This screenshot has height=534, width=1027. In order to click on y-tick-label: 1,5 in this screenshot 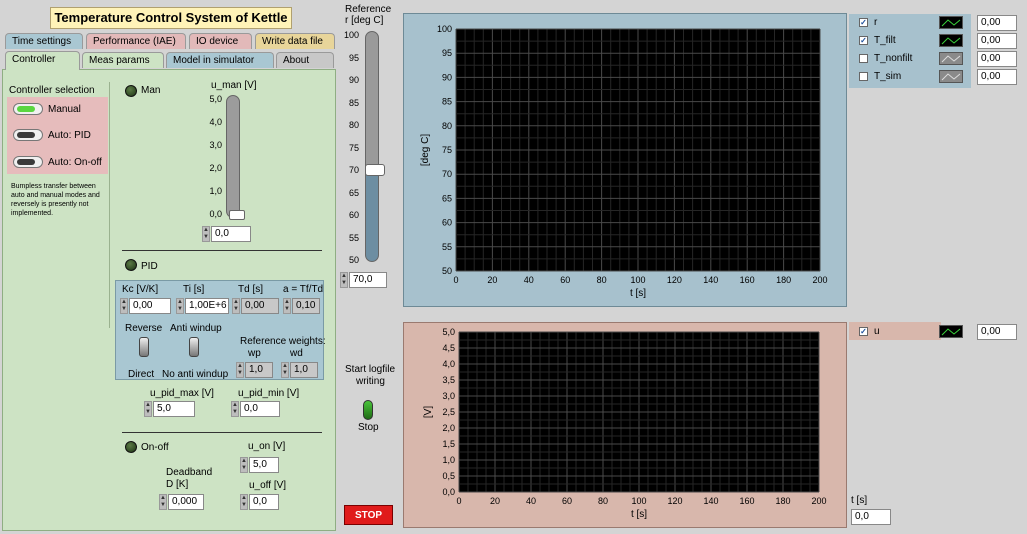, I will do `click(448, 444)`.